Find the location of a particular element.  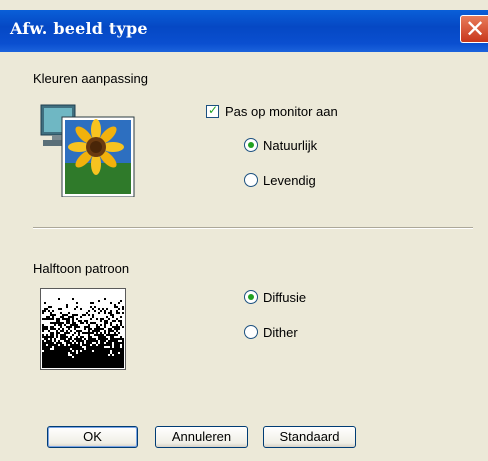

fit-monitor-label: Pas op monitor aan is located at coordinates (281, 111).